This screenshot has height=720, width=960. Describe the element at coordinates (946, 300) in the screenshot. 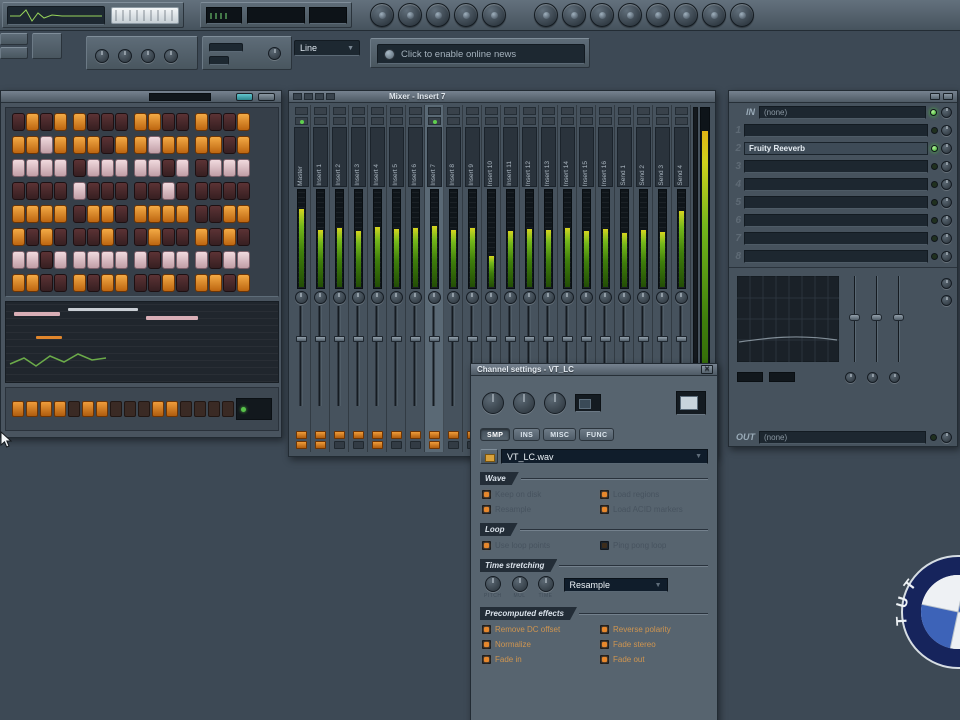

I see `stereo-knob` at that location.